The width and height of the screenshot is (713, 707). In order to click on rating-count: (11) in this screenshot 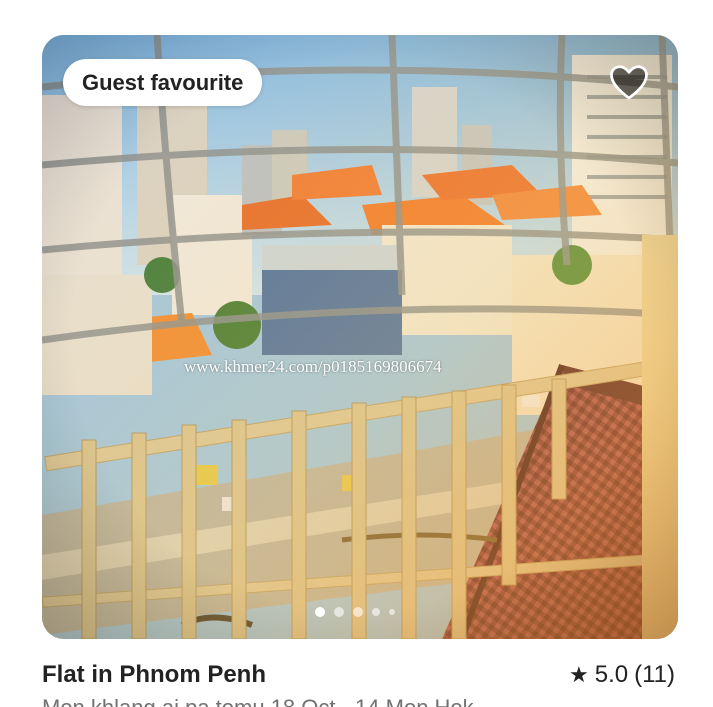, I will do `click(655, 674)`.